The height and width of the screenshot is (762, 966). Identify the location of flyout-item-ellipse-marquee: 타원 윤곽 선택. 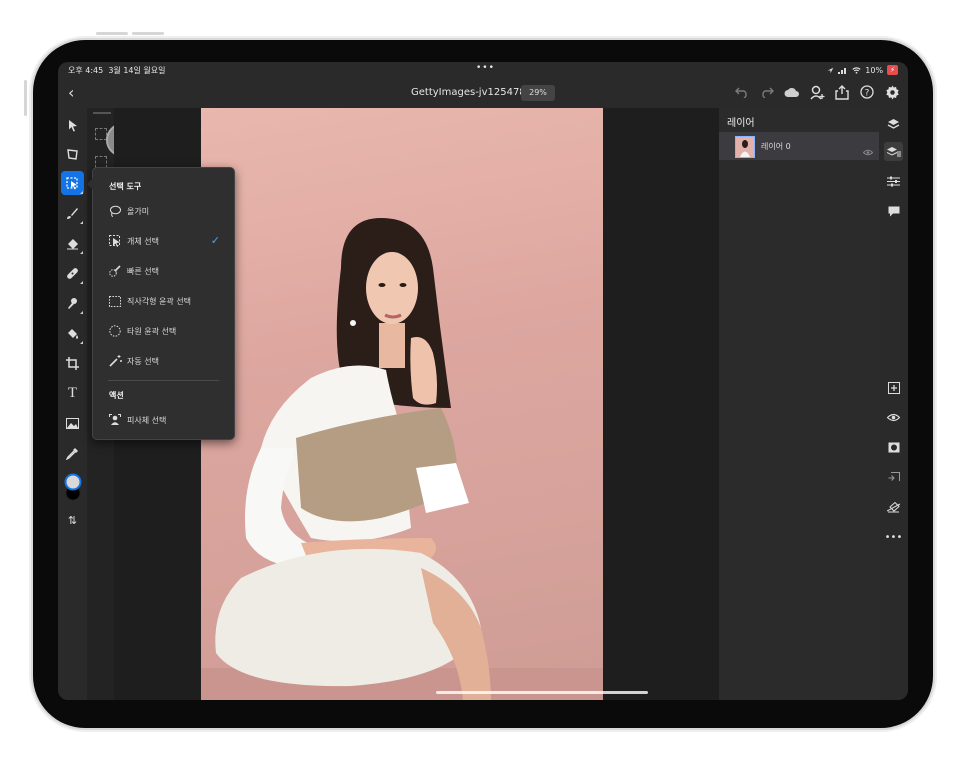
(162, 331).